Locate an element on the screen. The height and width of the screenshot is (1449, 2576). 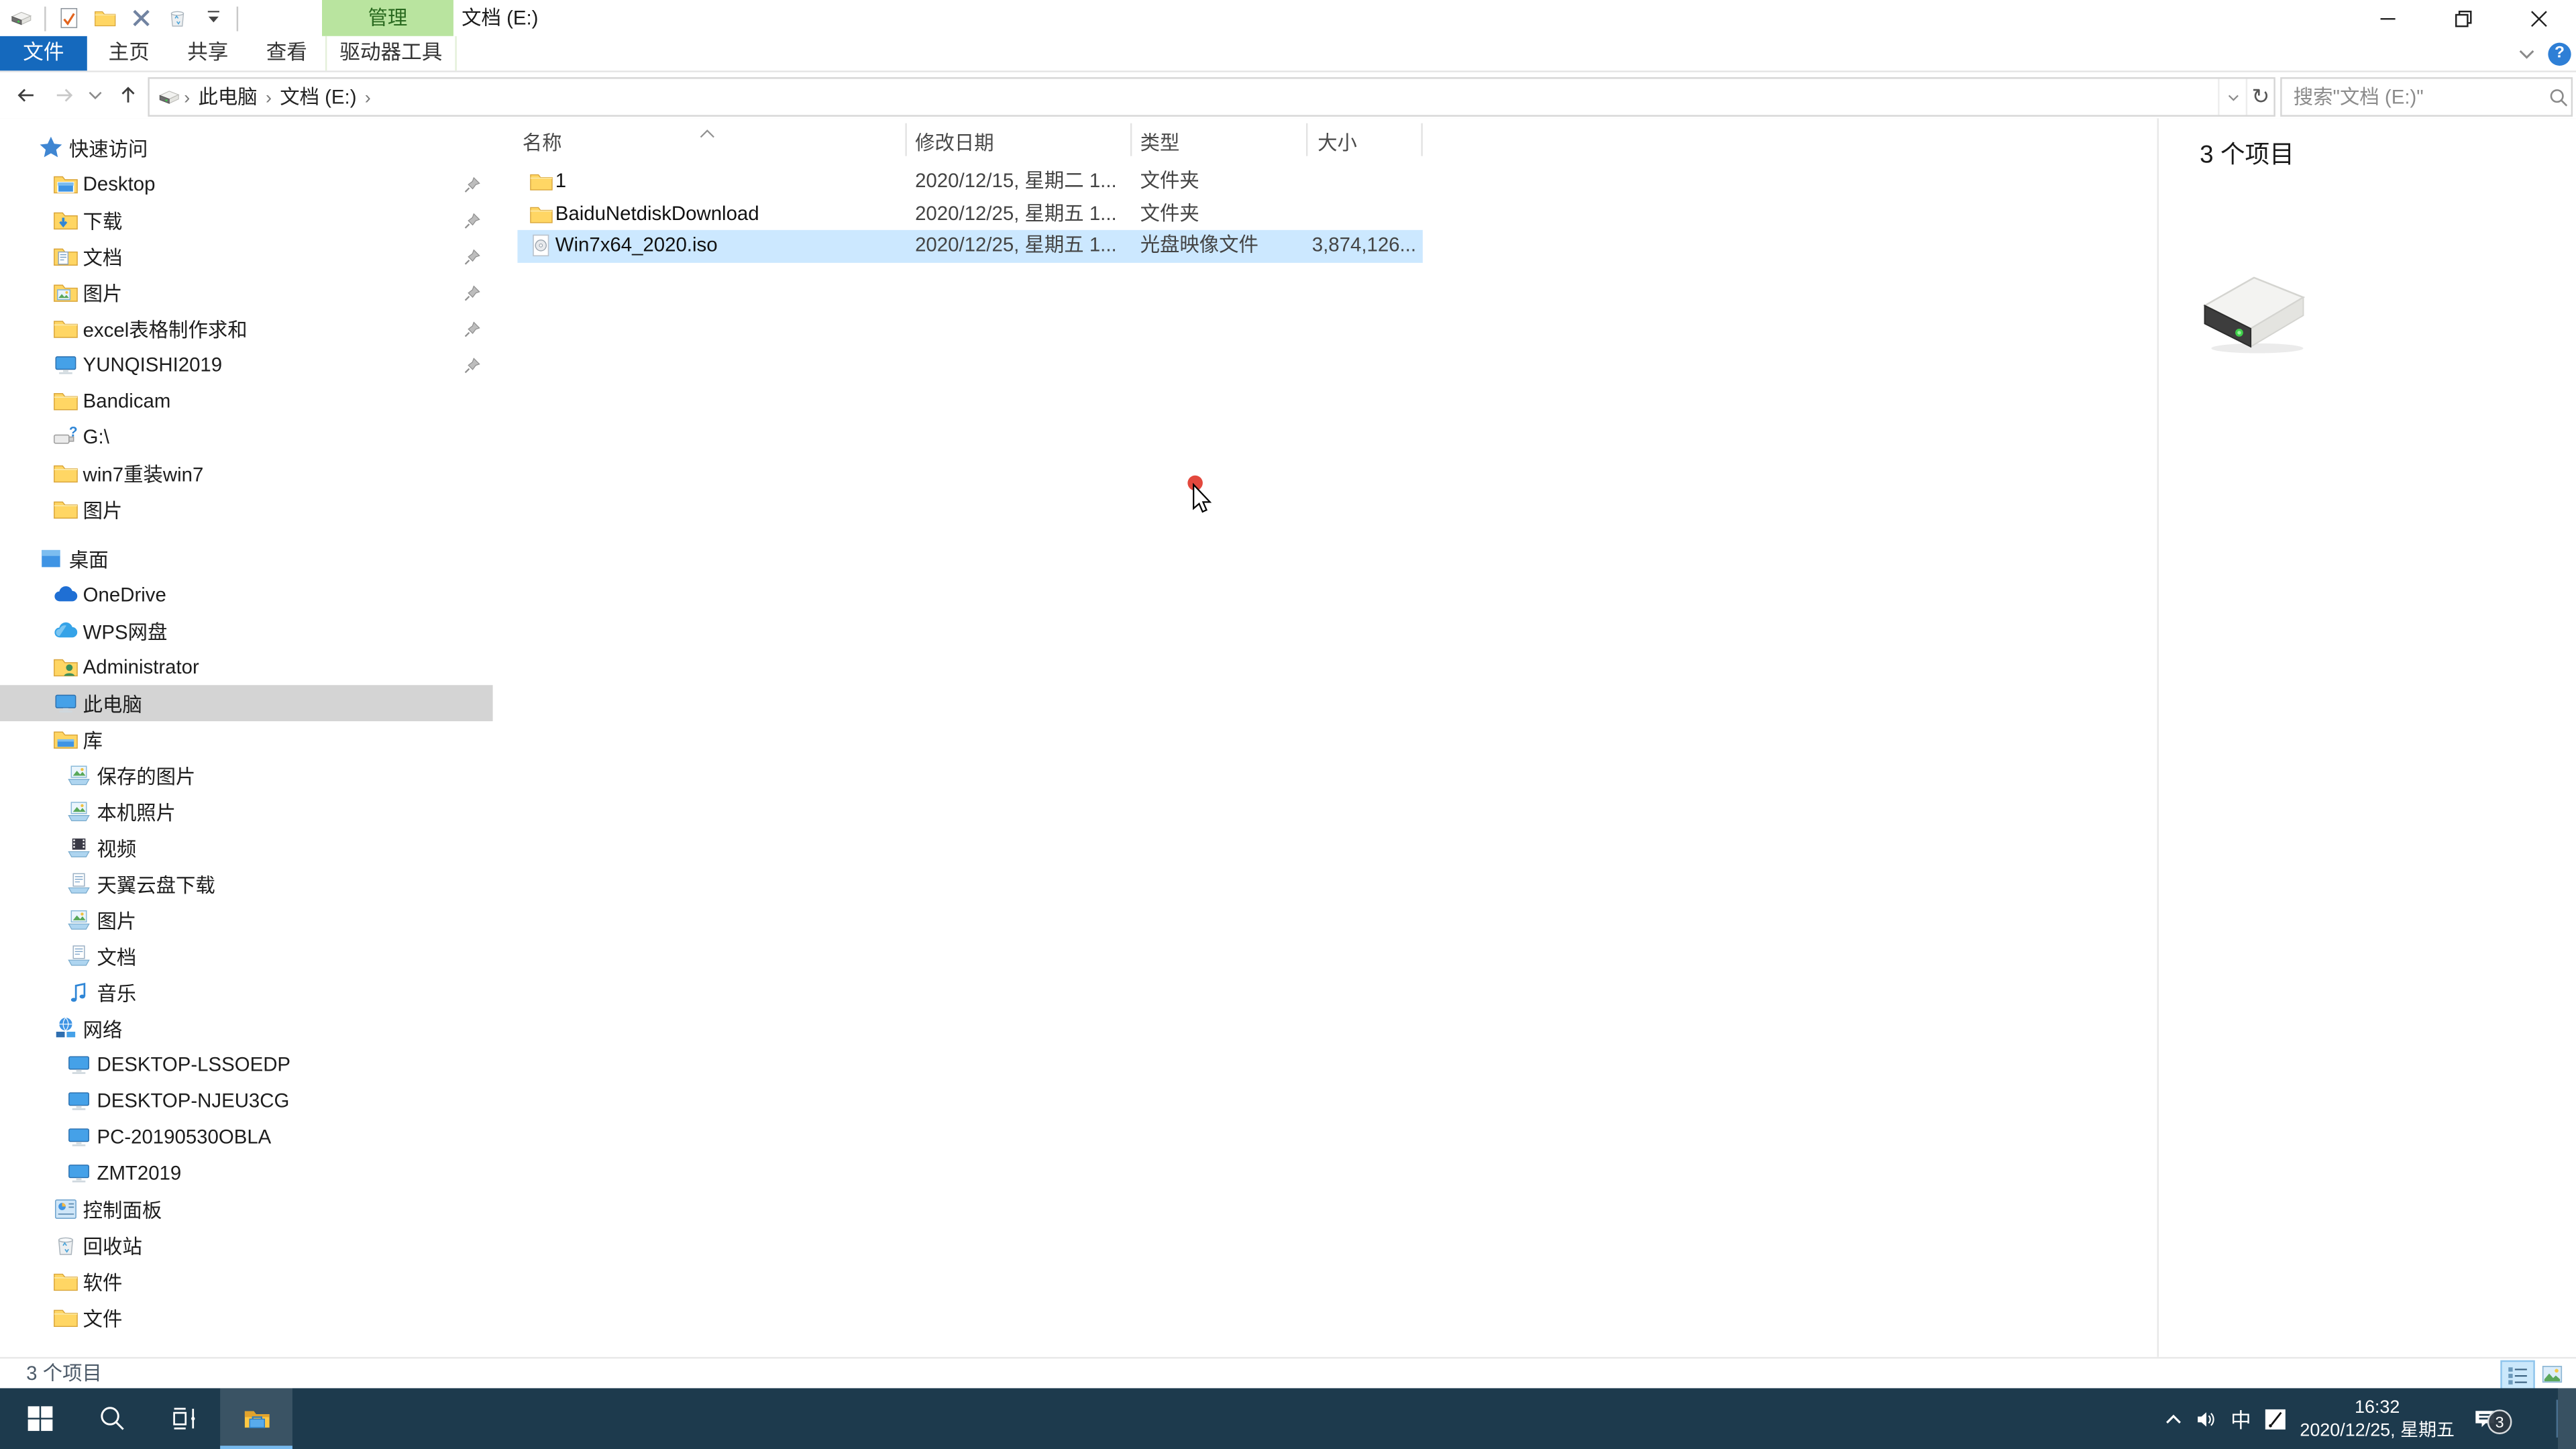
sidebar-item: ? G:\ is located at coordinates (246, 437).